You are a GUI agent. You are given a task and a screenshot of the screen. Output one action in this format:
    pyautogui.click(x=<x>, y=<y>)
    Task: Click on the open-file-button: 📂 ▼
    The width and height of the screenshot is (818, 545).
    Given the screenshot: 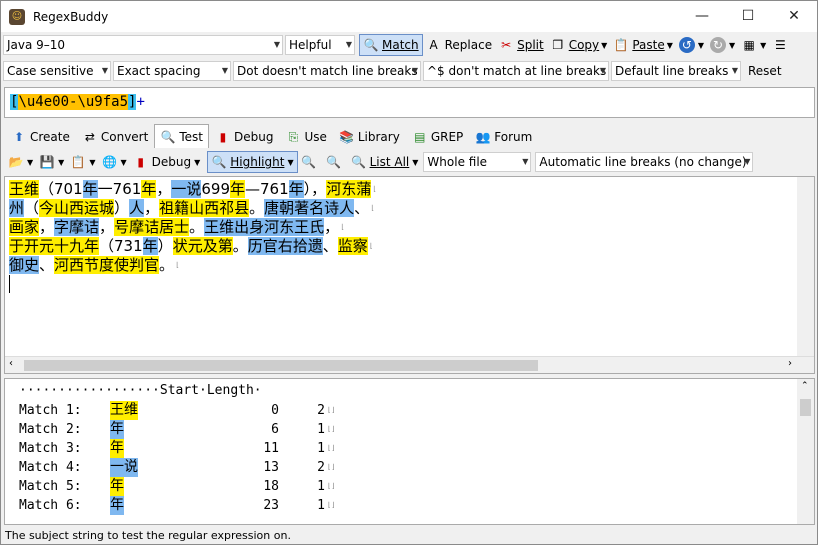 What is the action you would take?
    pyautogui.click(x=20, y=162)
    